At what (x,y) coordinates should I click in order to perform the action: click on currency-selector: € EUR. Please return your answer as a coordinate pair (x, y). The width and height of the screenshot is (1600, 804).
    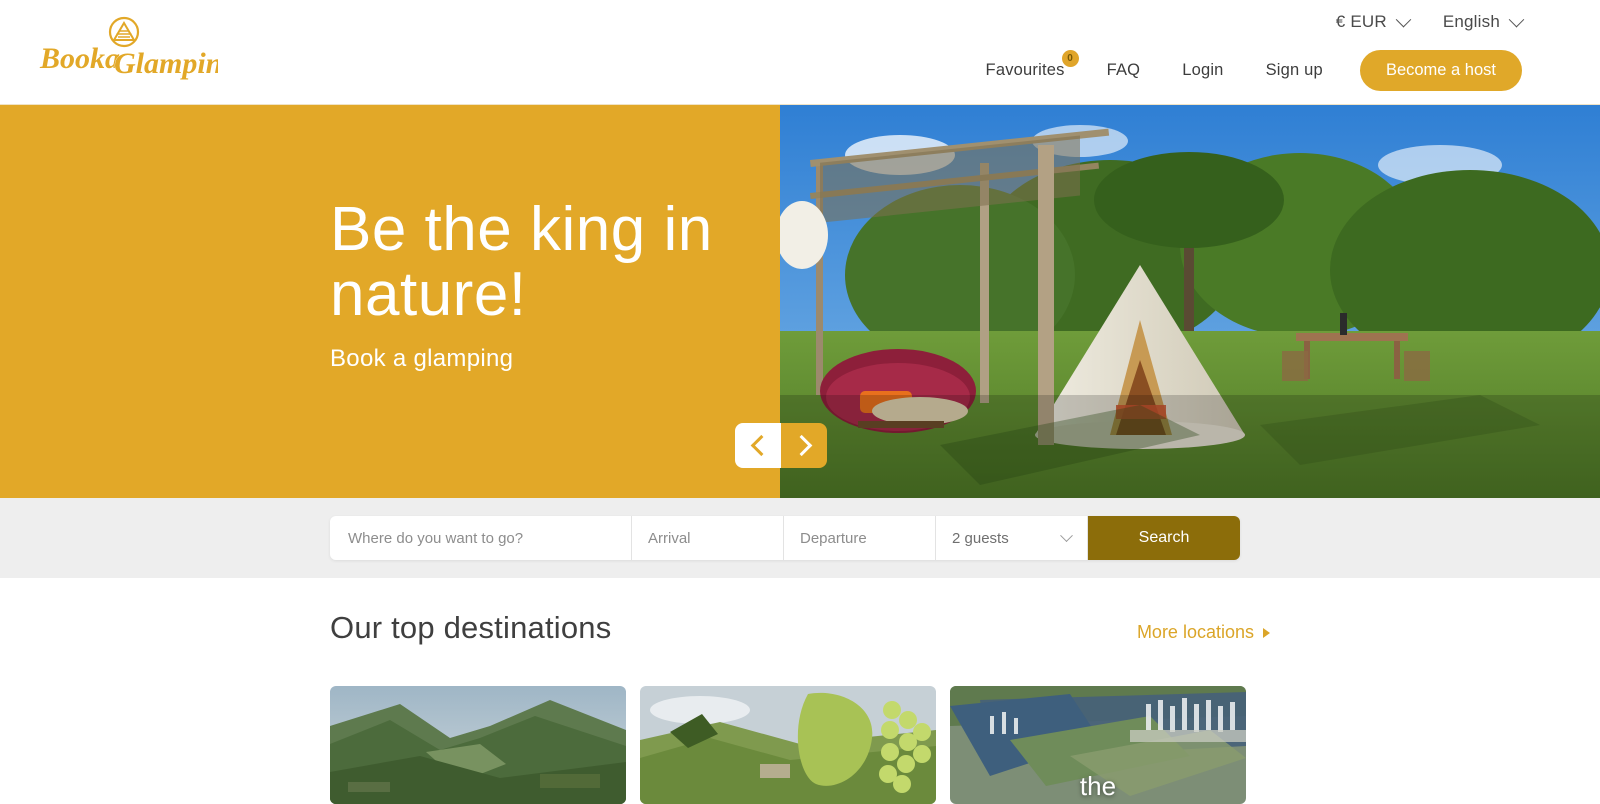
    Looking at the image, I should click on (1373, 21).